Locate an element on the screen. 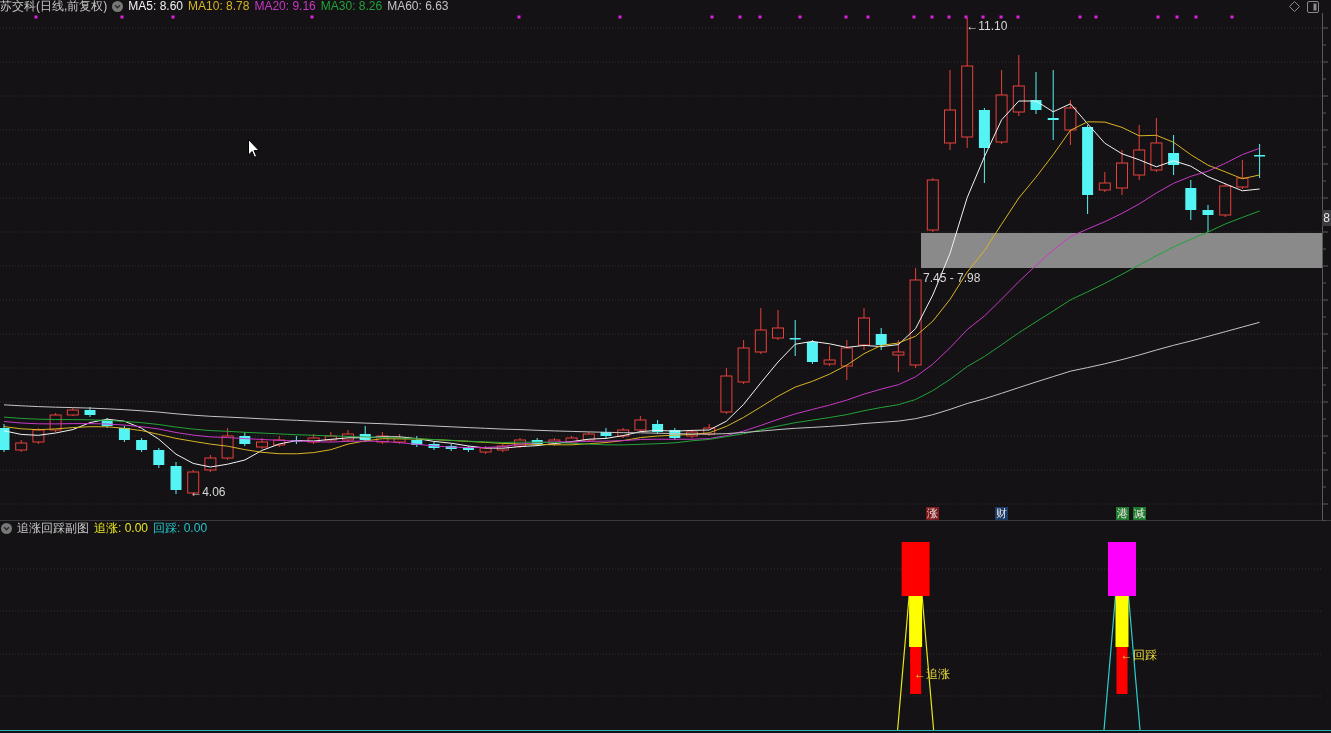 The width and height of the screenshot is (1331, 733). chart-title: 苏交科(日线,前复权) is located at coordinates (54, 6).